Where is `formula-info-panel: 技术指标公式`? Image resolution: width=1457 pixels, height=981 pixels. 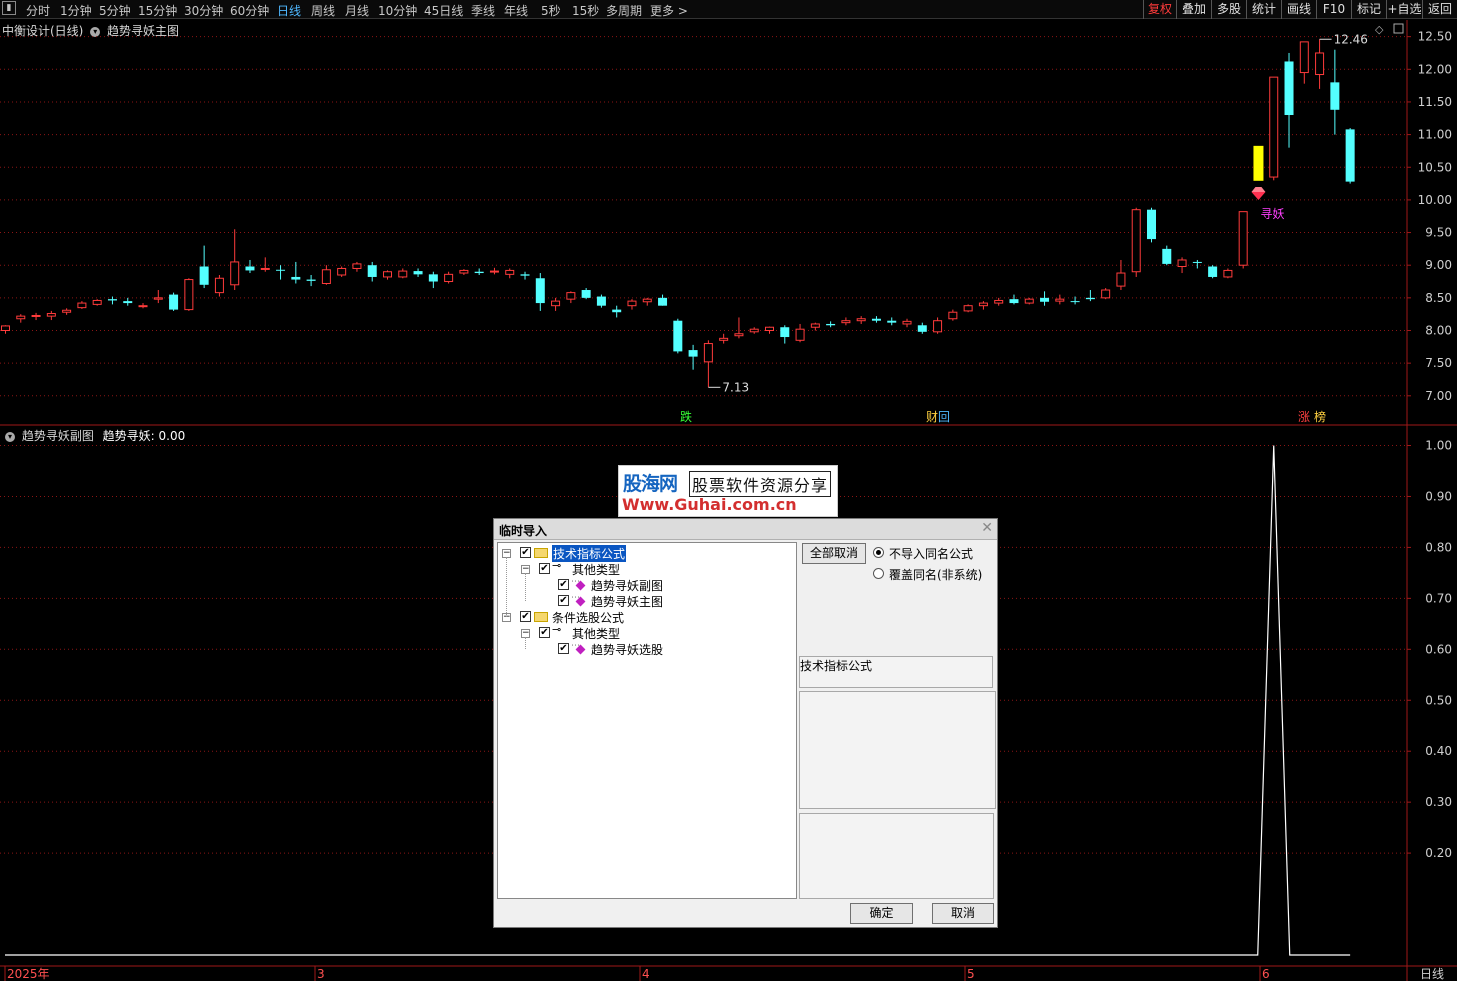
formula-info-panel: 技术指标公式 is located at coordinates (896, 672).